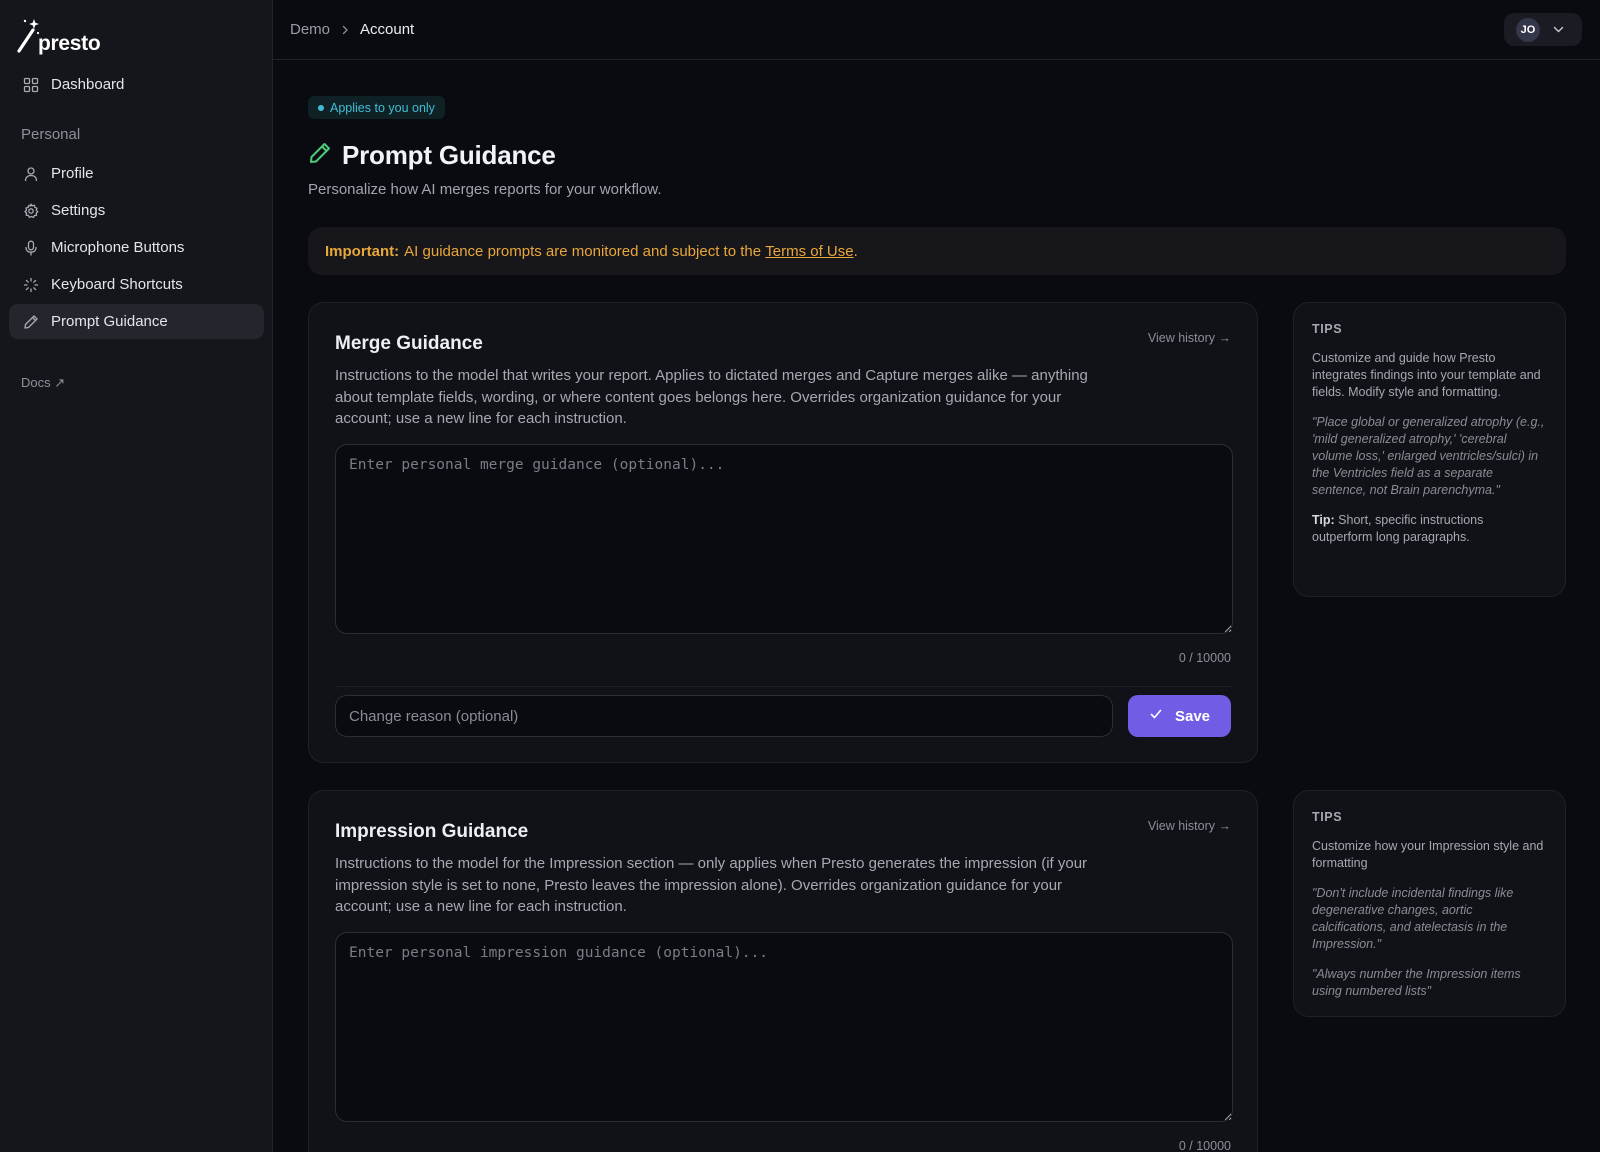  I want to click on terms-of-use-link: Terms of Use, so click(809, 251).